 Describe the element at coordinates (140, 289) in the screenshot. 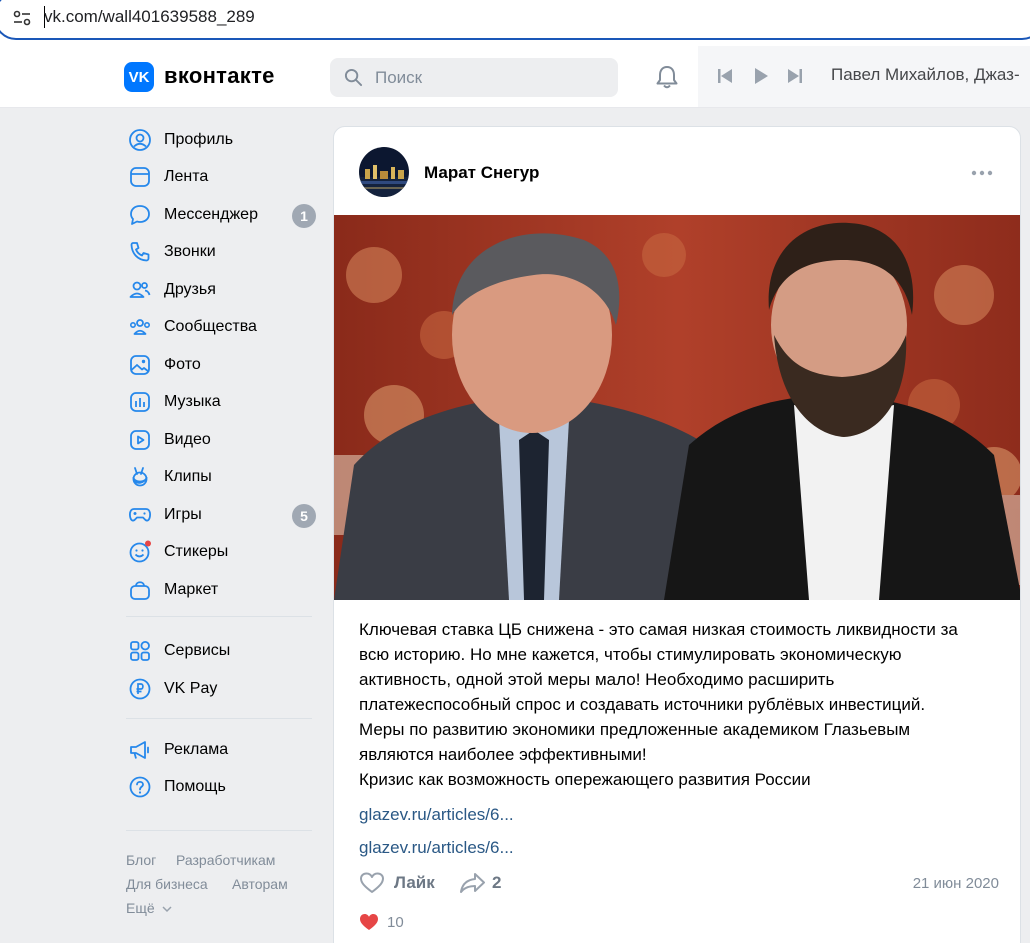

I see `friends-icon` at that location.